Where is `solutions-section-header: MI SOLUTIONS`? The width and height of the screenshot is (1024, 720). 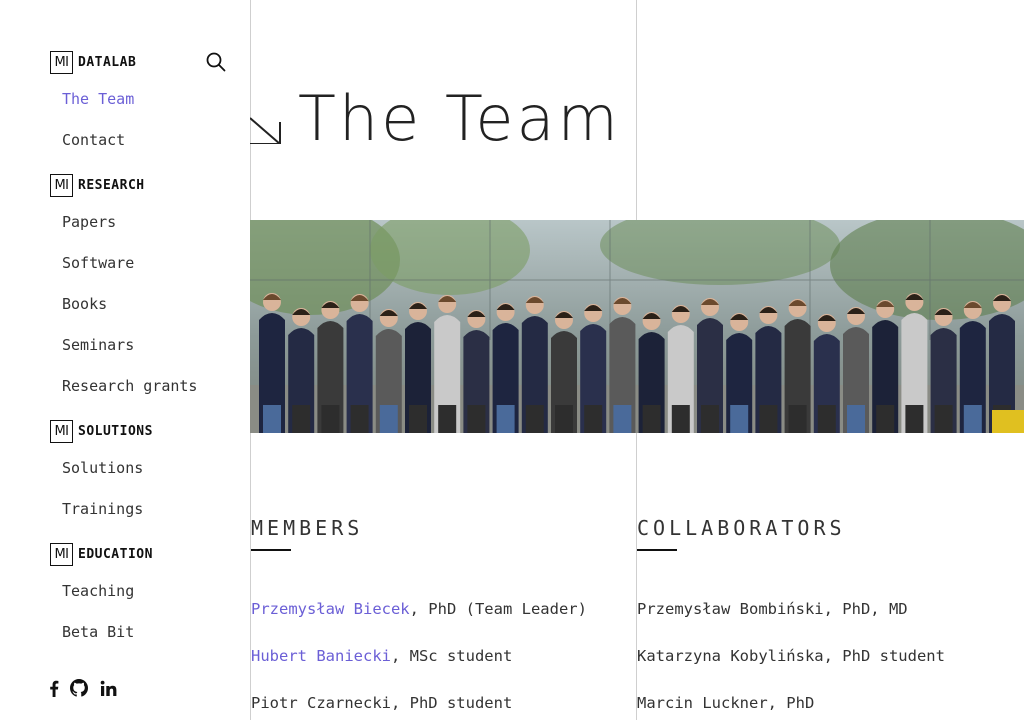
solutions-section-header: MI SOLUTIONS is located at coordinates (101, 431).